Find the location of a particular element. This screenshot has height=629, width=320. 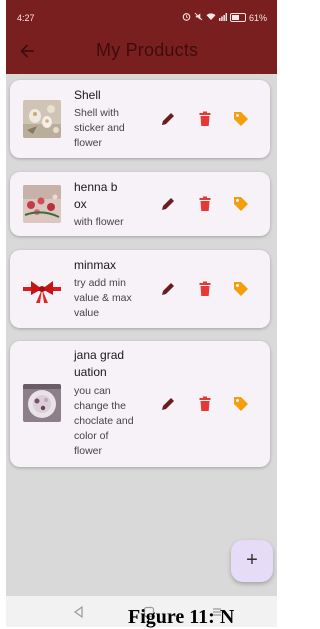

henna-box-product-image is located at coordinates (42, 204).